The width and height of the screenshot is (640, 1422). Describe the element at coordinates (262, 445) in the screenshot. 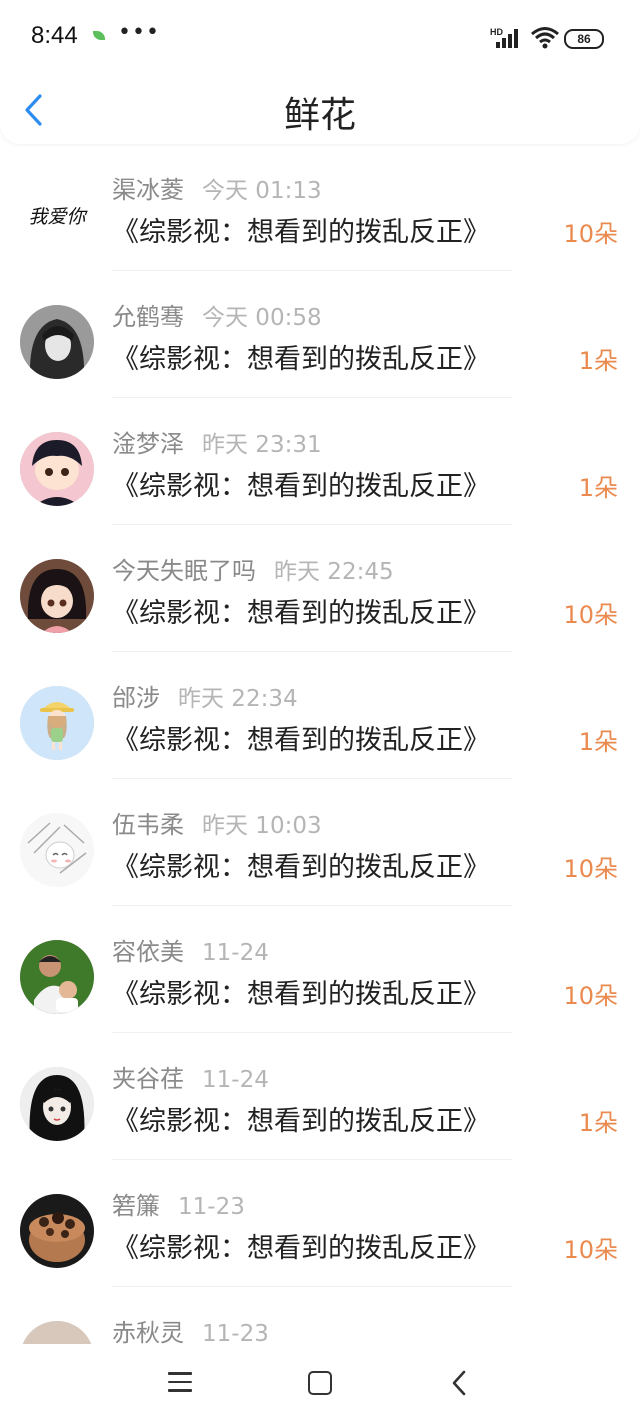

I see `gift-time: 昨天 23:31` at that location.